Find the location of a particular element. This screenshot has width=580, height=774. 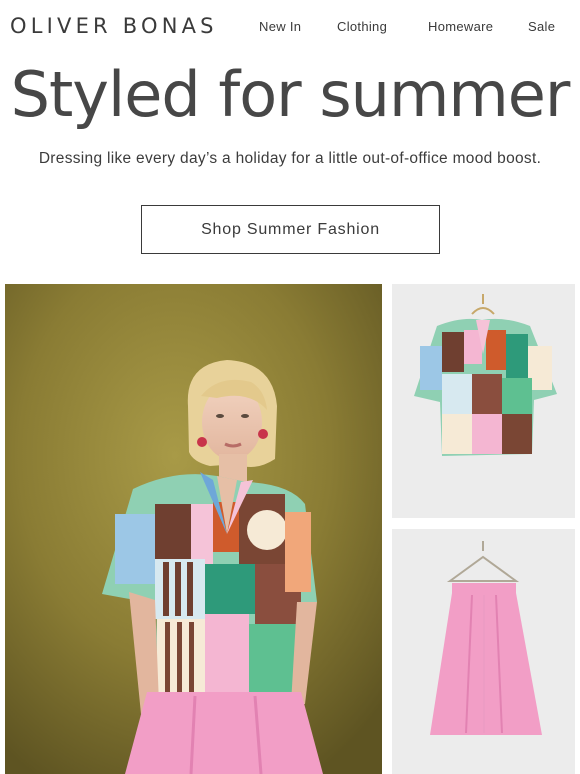

nav-clothing: Clothing is located at coordinates (362, 26).